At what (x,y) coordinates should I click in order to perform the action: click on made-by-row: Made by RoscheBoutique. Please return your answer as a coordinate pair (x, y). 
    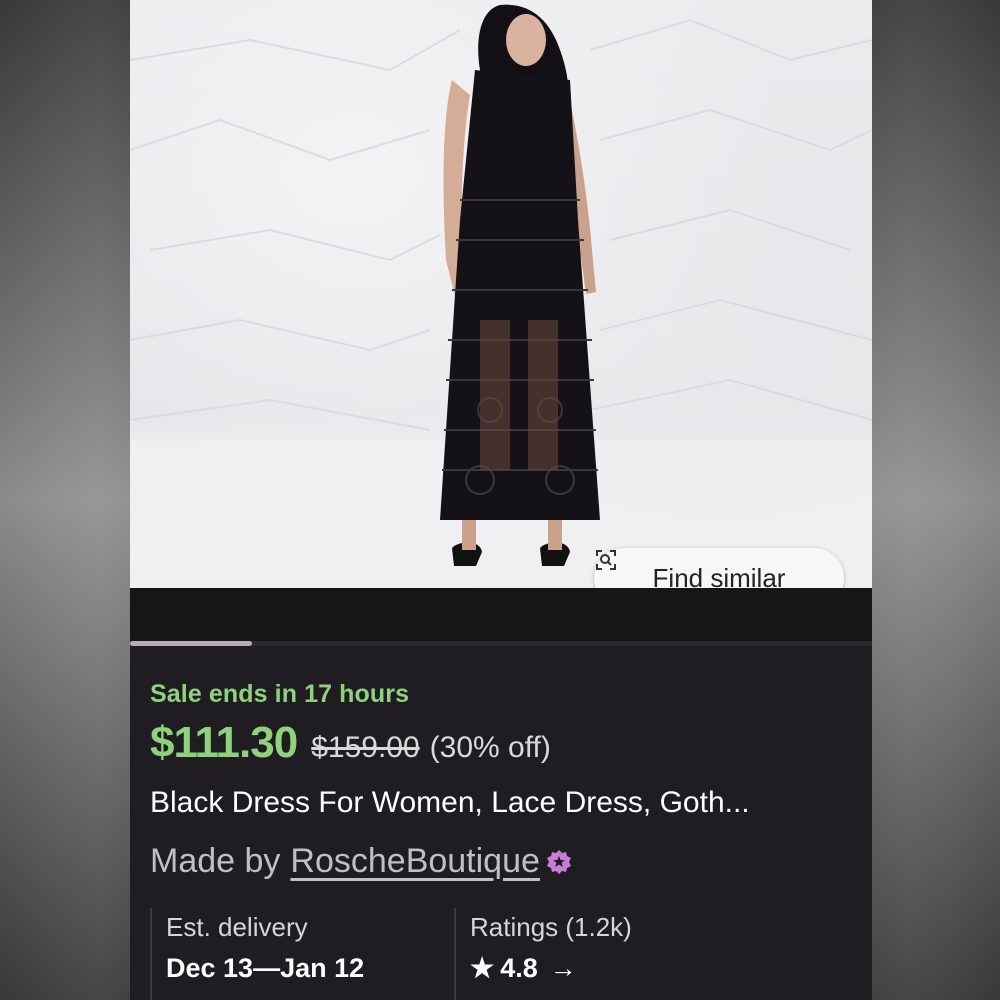
    Looking at the image, I should click on (361, 861).